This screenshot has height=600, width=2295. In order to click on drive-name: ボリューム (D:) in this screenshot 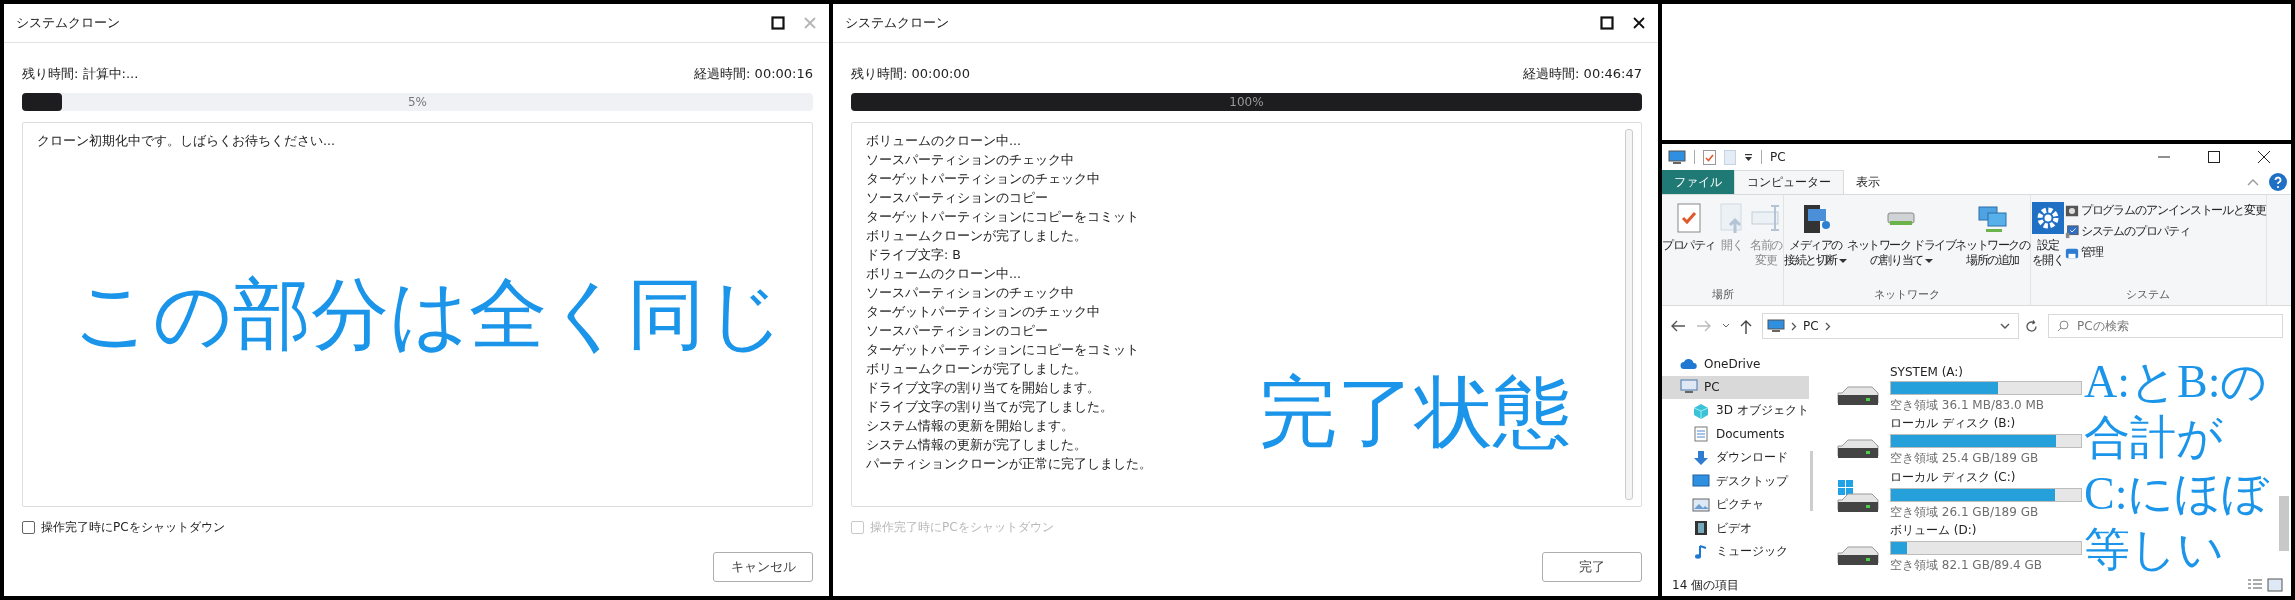, I will do `click(1934, 530)`.